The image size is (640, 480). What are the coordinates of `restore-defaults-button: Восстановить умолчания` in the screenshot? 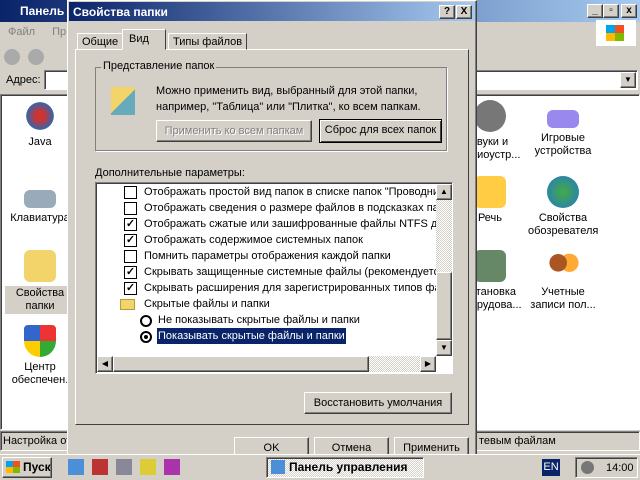 It's located at (378, 403).